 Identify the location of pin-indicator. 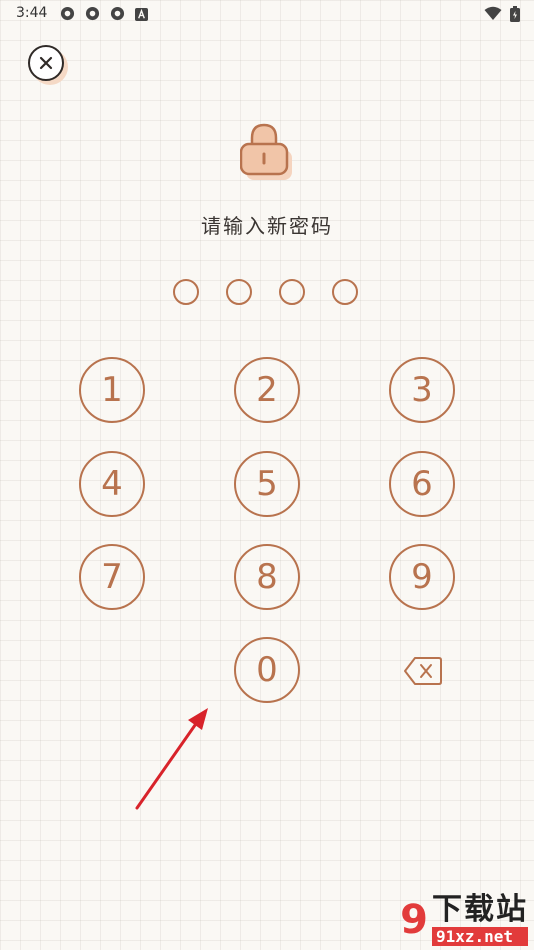
(265, 292).